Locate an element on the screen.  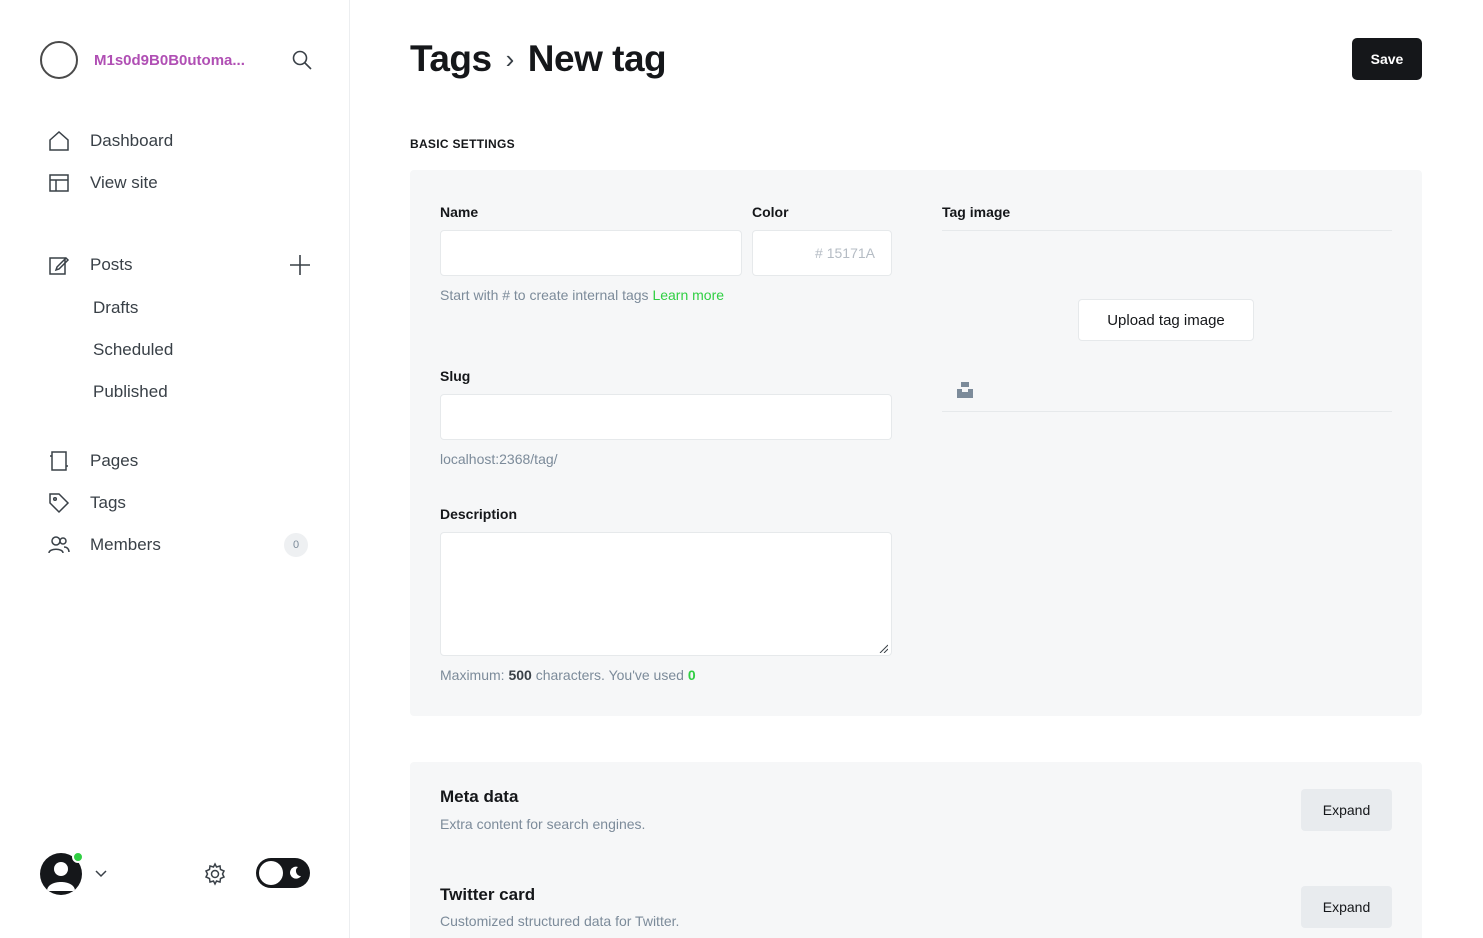
nav-dashboard-label: Dashboard is located at coordinates (132, 140).